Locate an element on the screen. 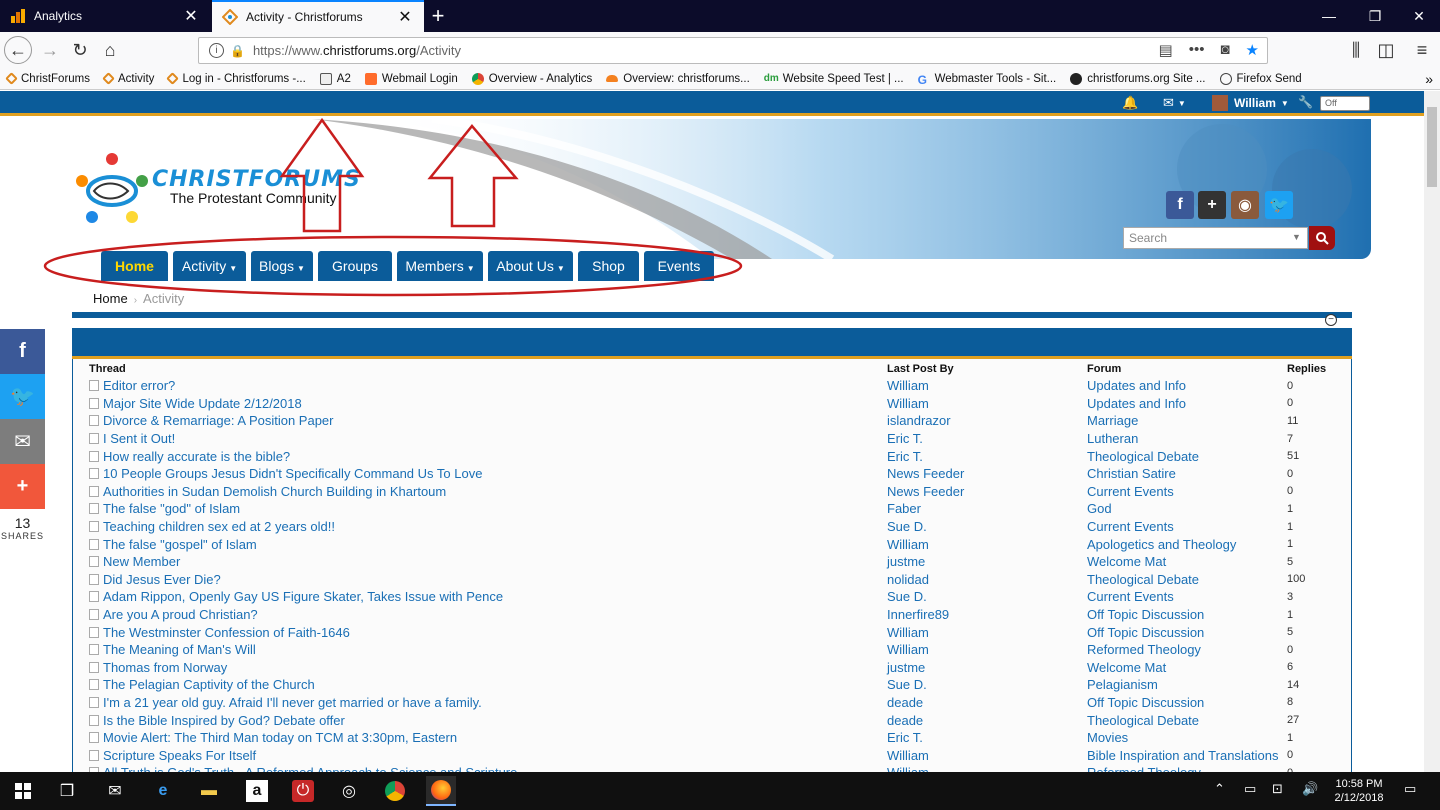 The image size is (1440, 810). thread-link: The Meaning of Man's Will is located at coordinates (179, 649).